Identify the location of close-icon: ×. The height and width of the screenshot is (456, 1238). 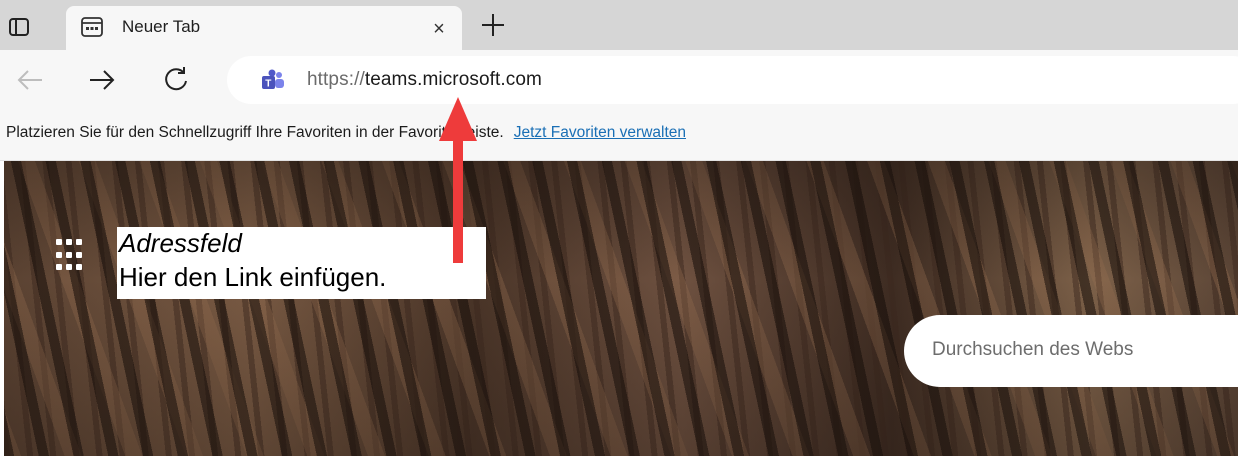
(439, 29).